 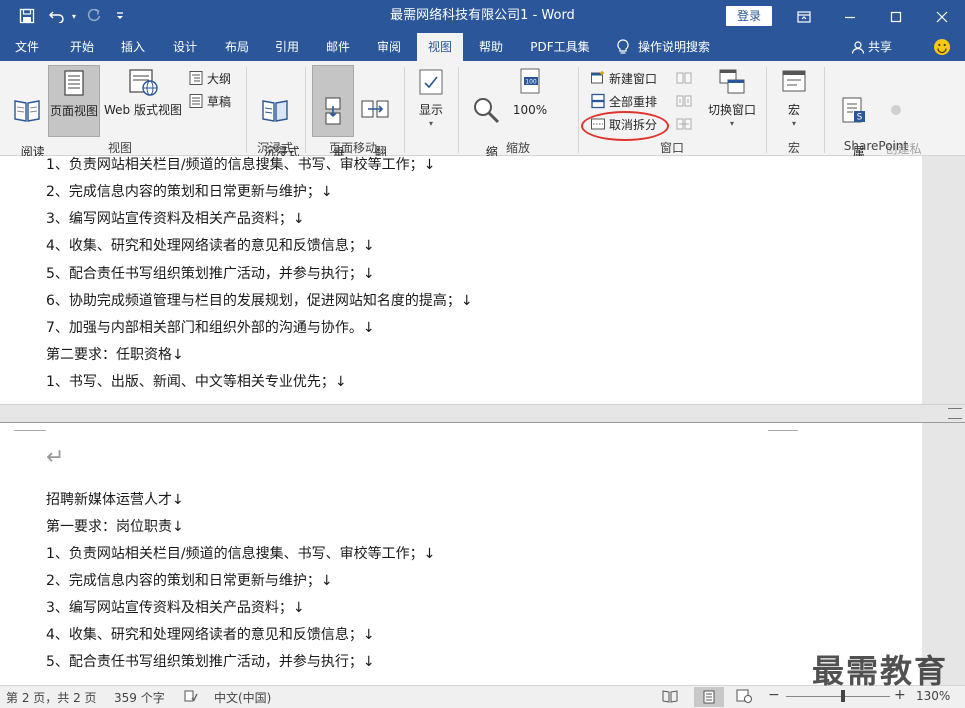 I want to click on sync-scroll-icon, so click(x=684, y=101).